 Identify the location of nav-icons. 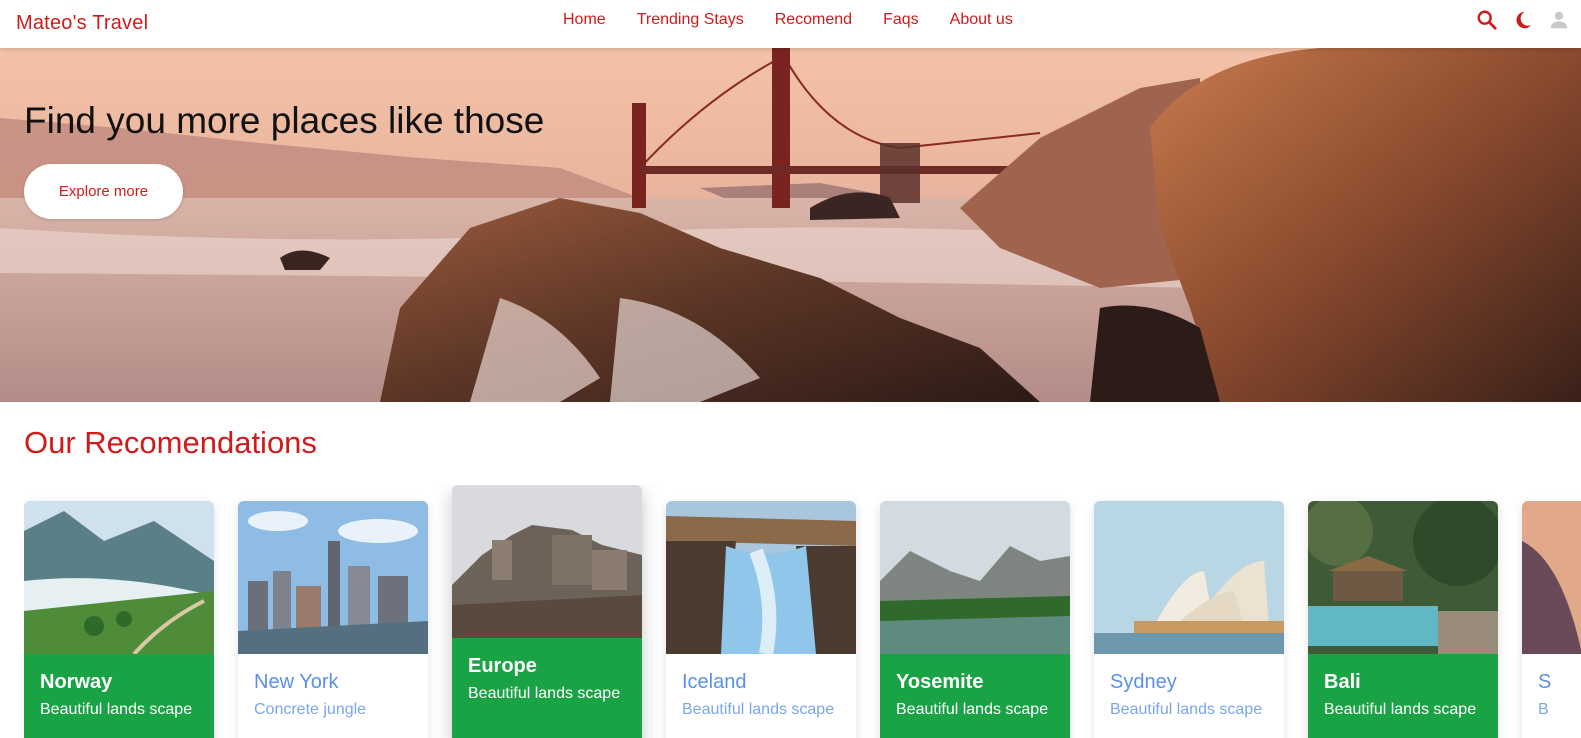
(1523, 20).